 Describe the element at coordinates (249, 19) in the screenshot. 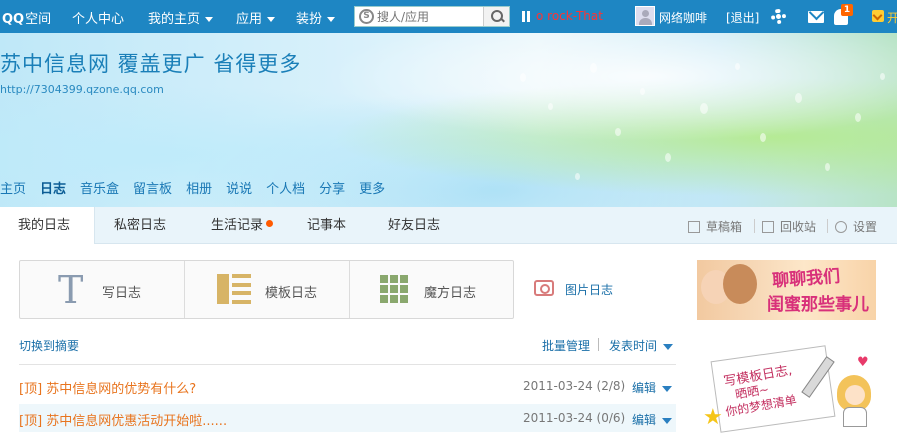

I see `nav-label: 应用` at that location.